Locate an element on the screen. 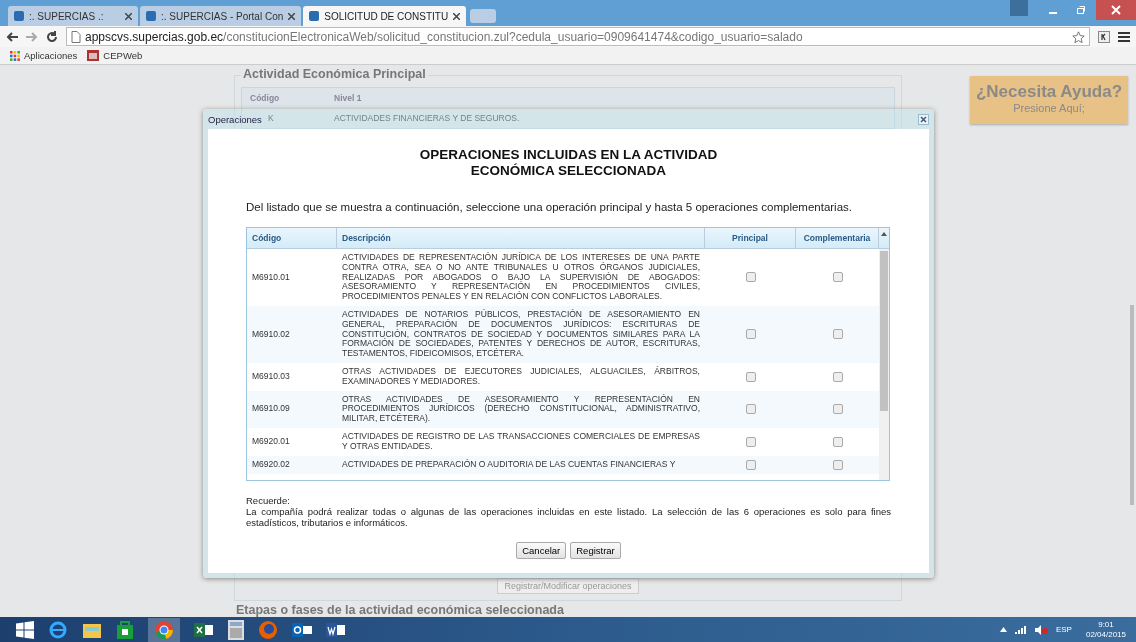 The image size is (1136, 642). note-text: La compañía podrá realizar todas o algunas de las operaciones incluidas en este listado. La selección de las 6 operaciones es solo para fines estadísticos, tributarios e informáticos. is located at coordinates (568, 517).